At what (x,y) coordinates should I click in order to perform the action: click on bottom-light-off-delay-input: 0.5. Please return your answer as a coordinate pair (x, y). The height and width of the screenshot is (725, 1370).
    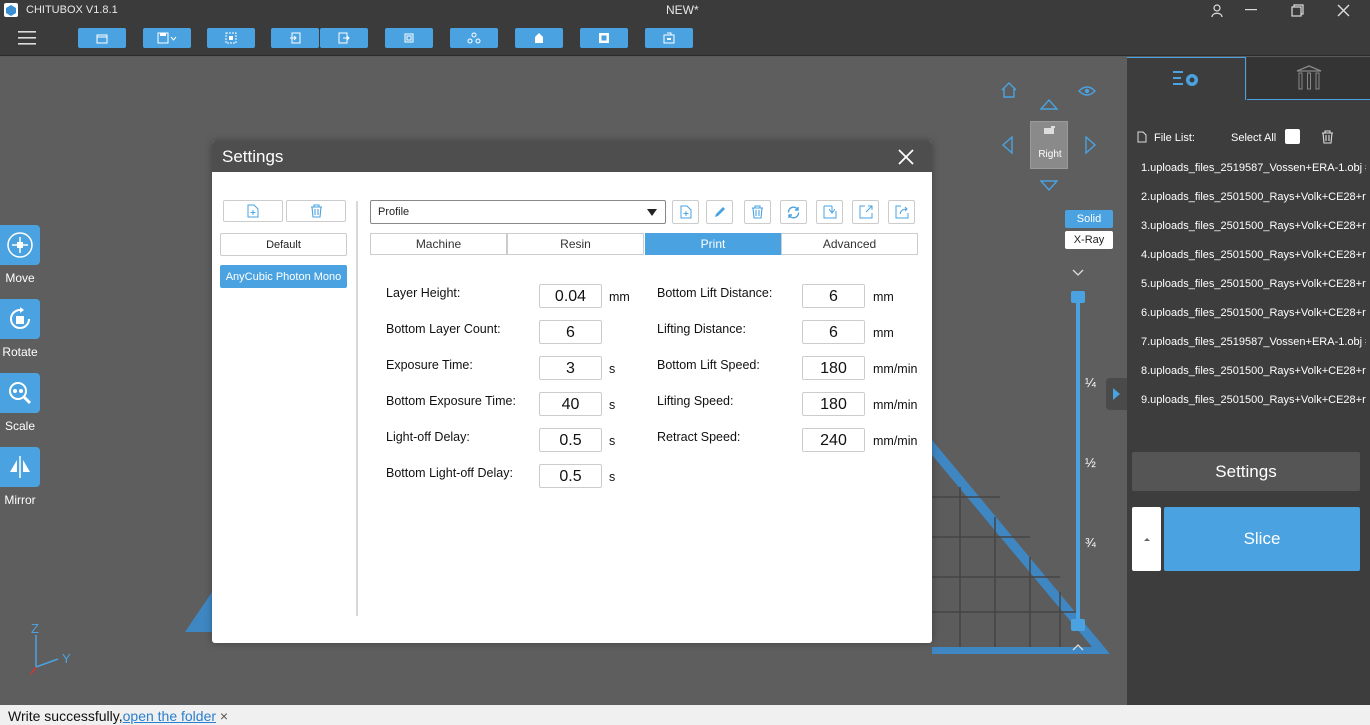
    Looking at the image, I should click on (570, 476).